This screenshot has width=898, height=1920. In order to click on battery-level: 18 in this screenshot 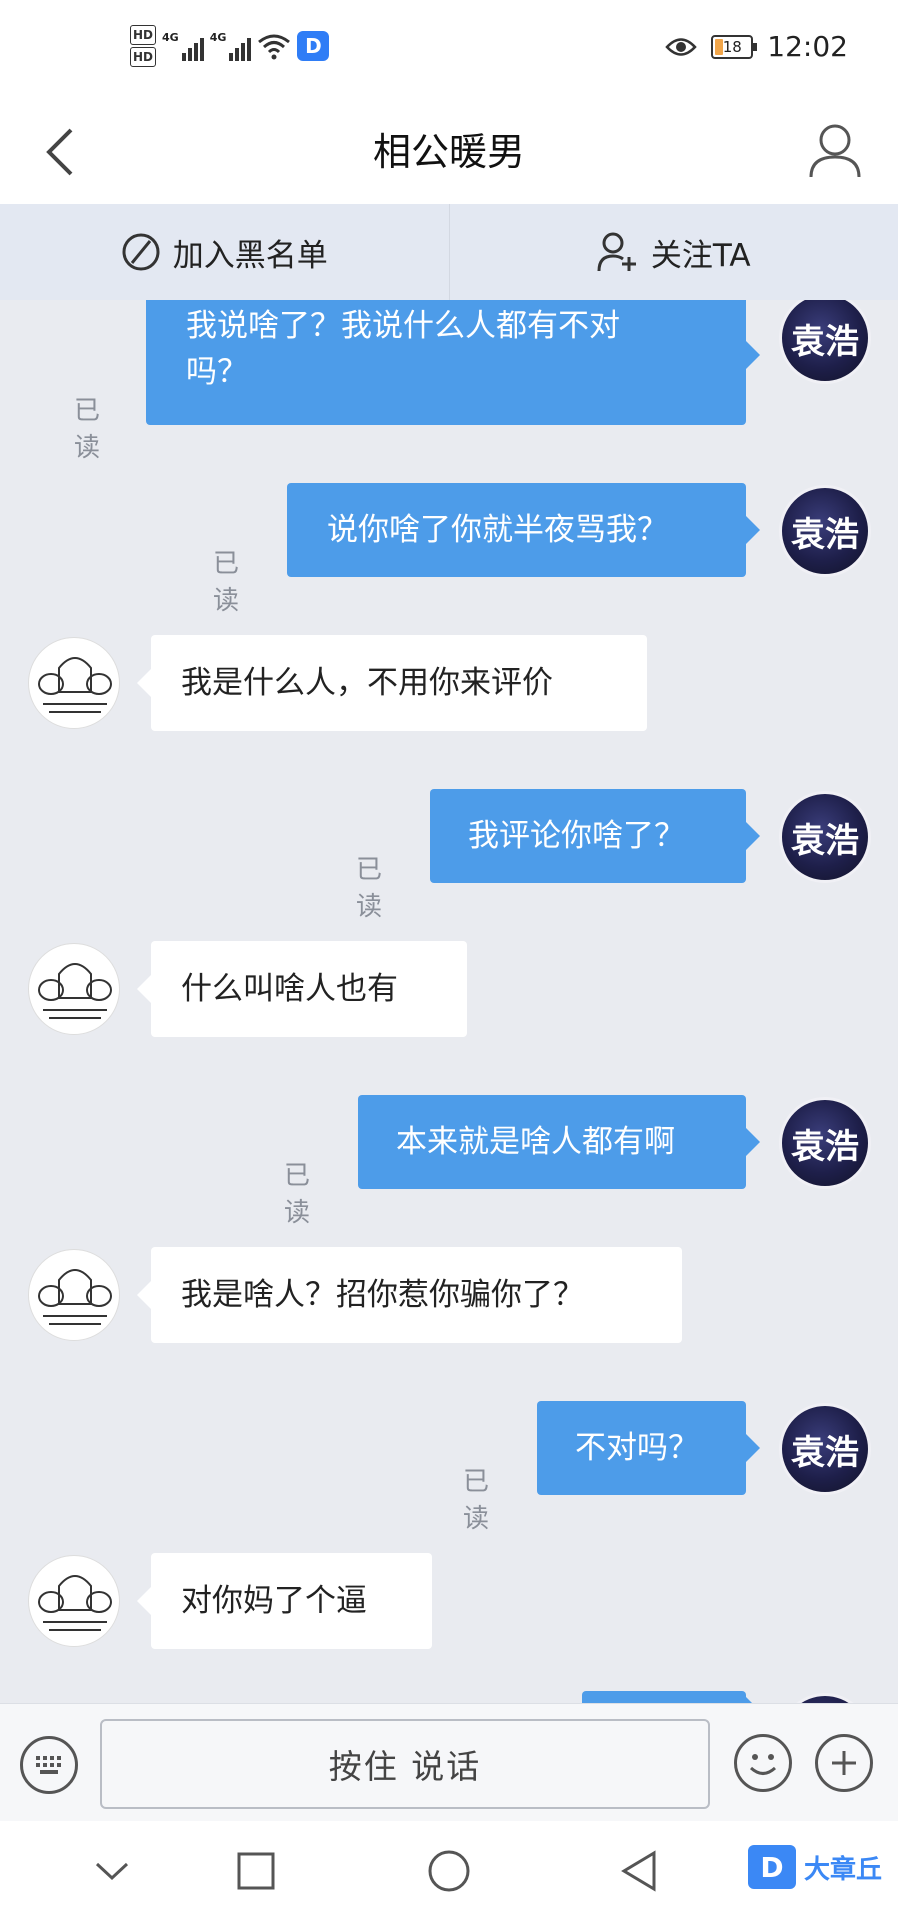, I will do `click(732, 46)`.